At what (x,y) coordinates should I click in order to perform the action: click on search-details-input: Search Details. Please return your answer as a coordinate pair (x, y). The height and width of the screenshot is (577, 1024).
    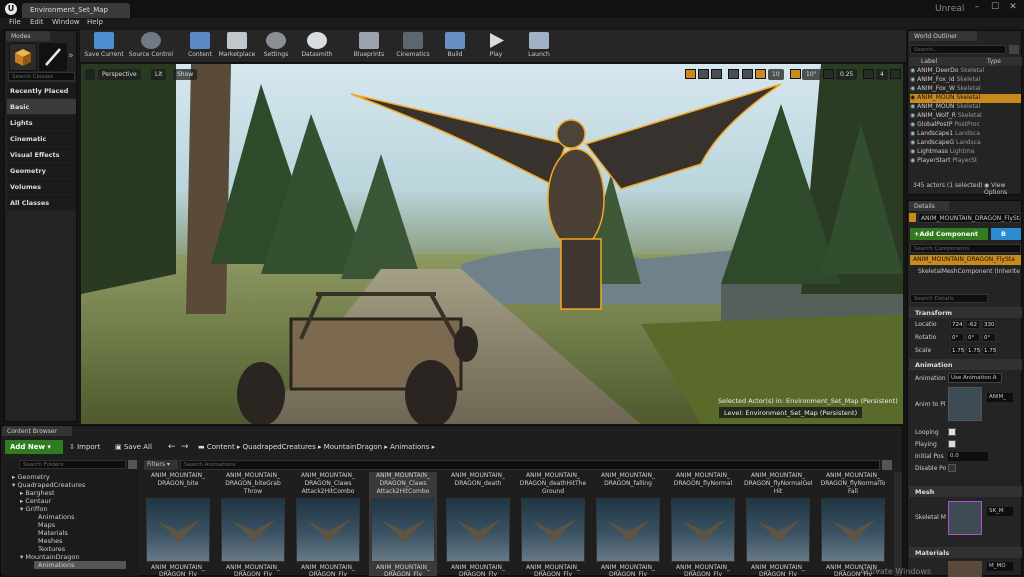
    Looking at the image, I should click on (949, 298).